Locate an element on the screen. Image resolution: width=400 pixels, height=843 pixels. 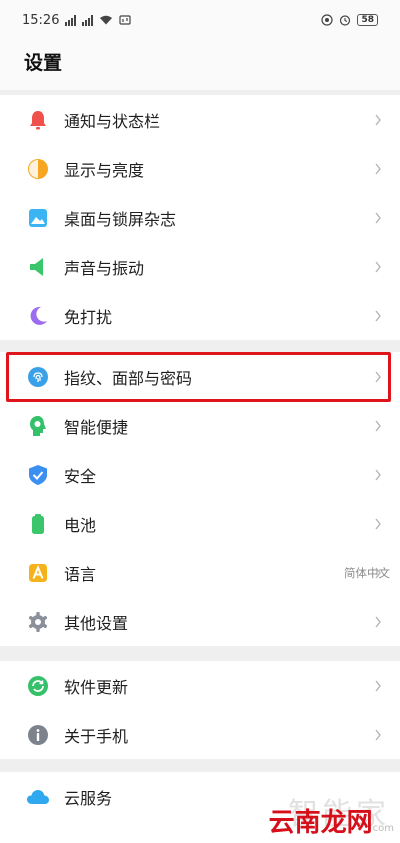
brightness-icon is located at coordinates (38, 169).